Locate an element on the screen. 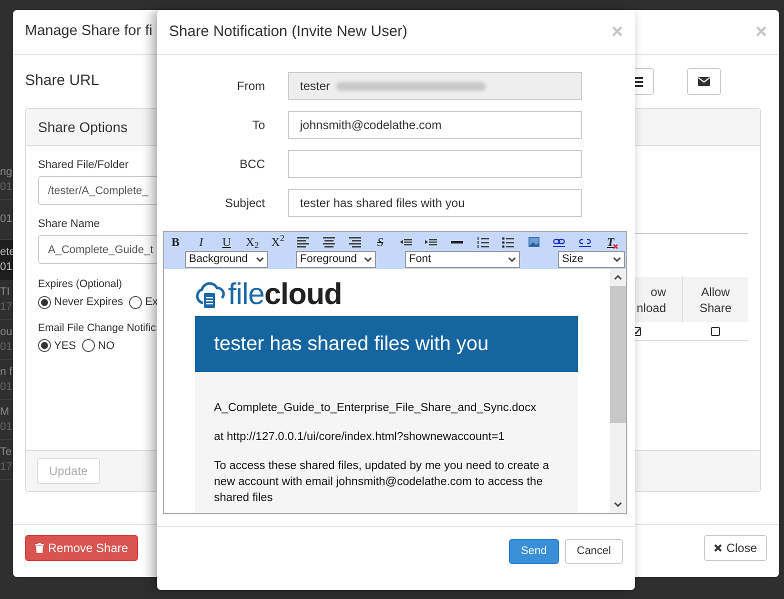 The image size is (784, 599). list-text: M is located at coordinates (5, 412).